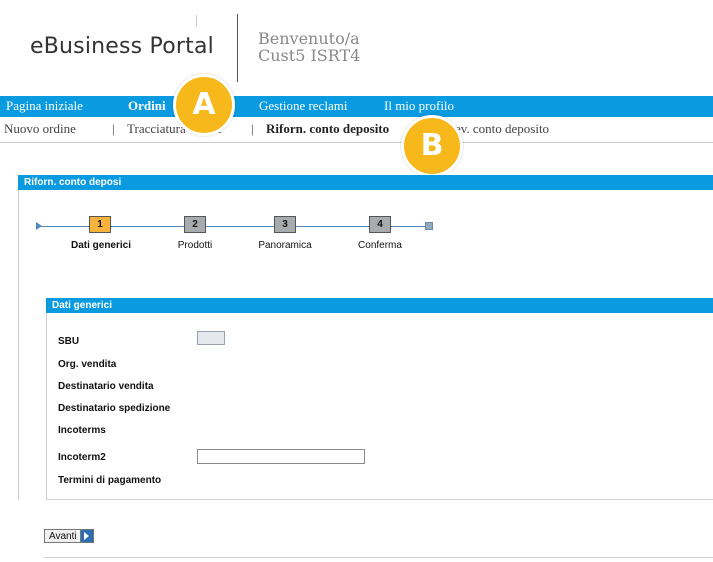  I want to click on marker-a-badge: A, so click(204, 105).